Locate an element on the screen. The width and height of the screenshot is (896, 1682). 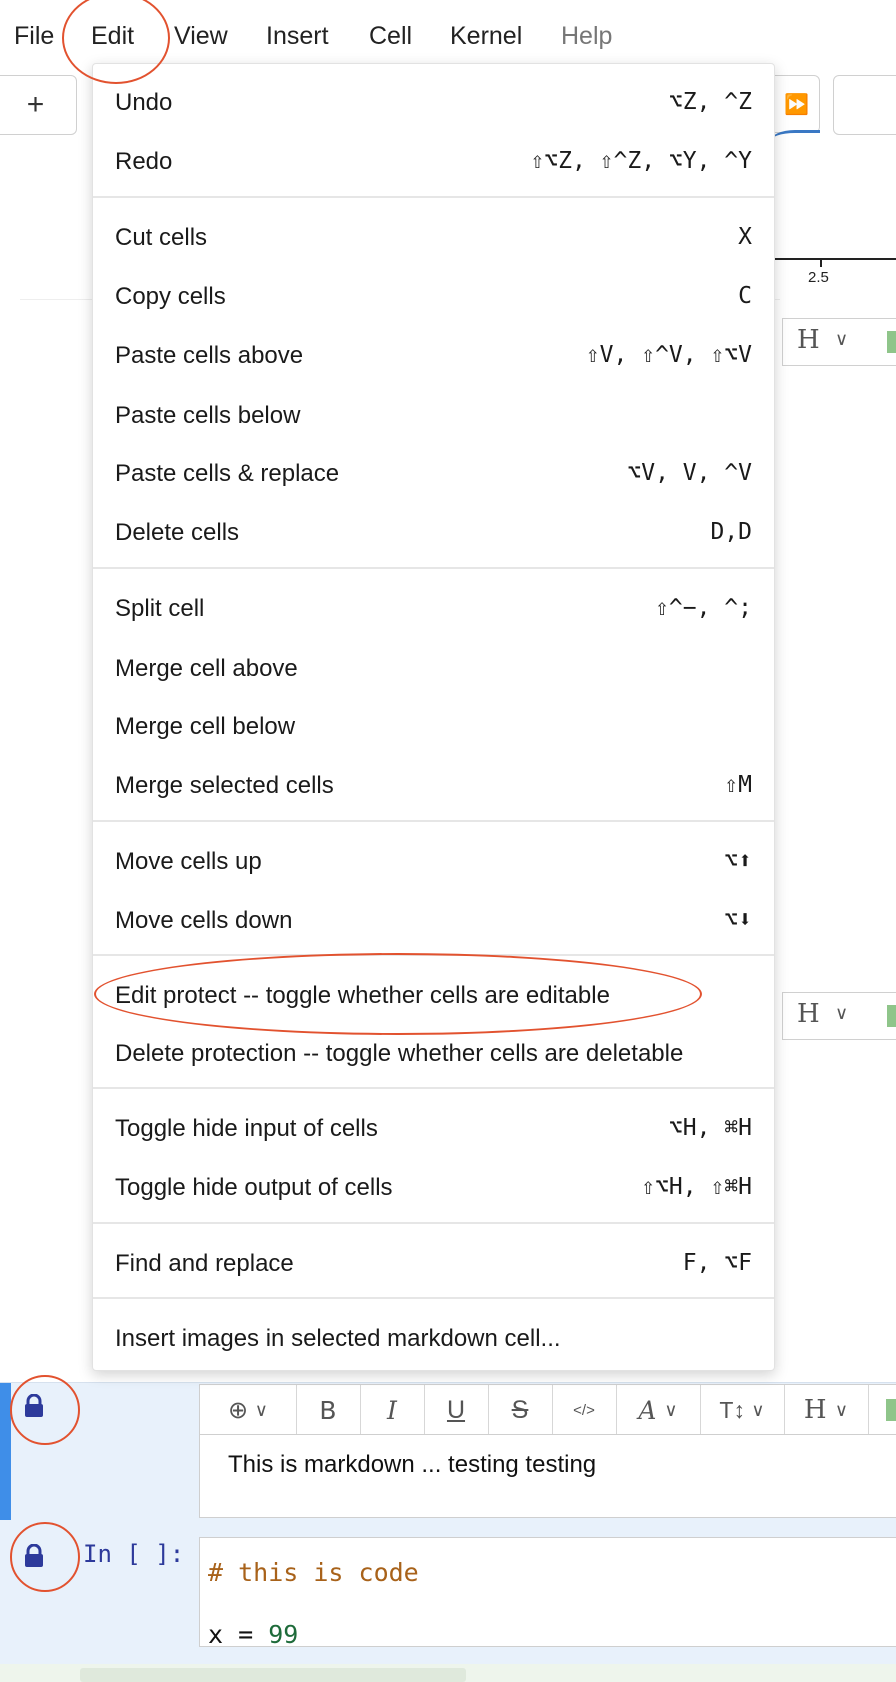
bold-button: B is located at coordinates (328, 1410).